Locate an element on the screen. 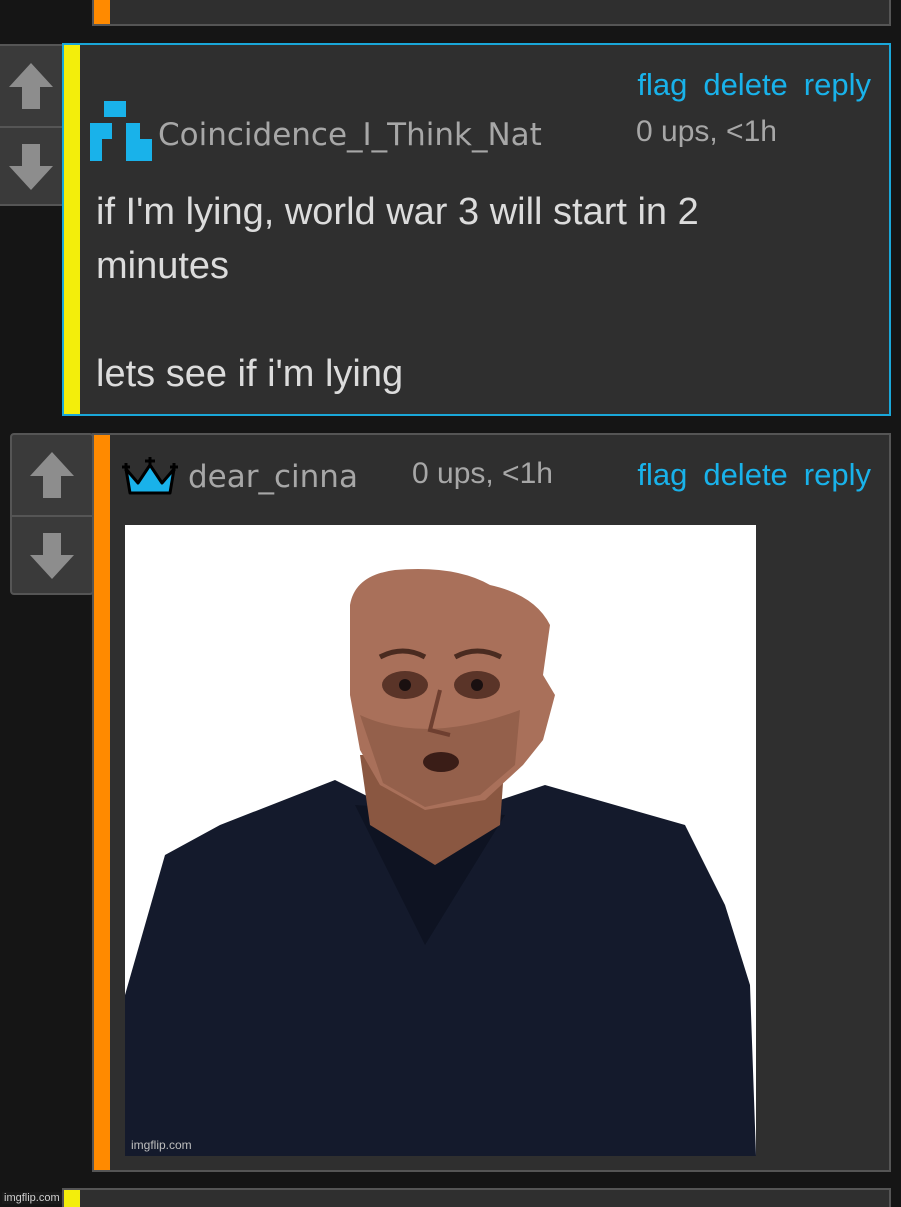  previous-comment-fragment is located at coordinates (491, 13).